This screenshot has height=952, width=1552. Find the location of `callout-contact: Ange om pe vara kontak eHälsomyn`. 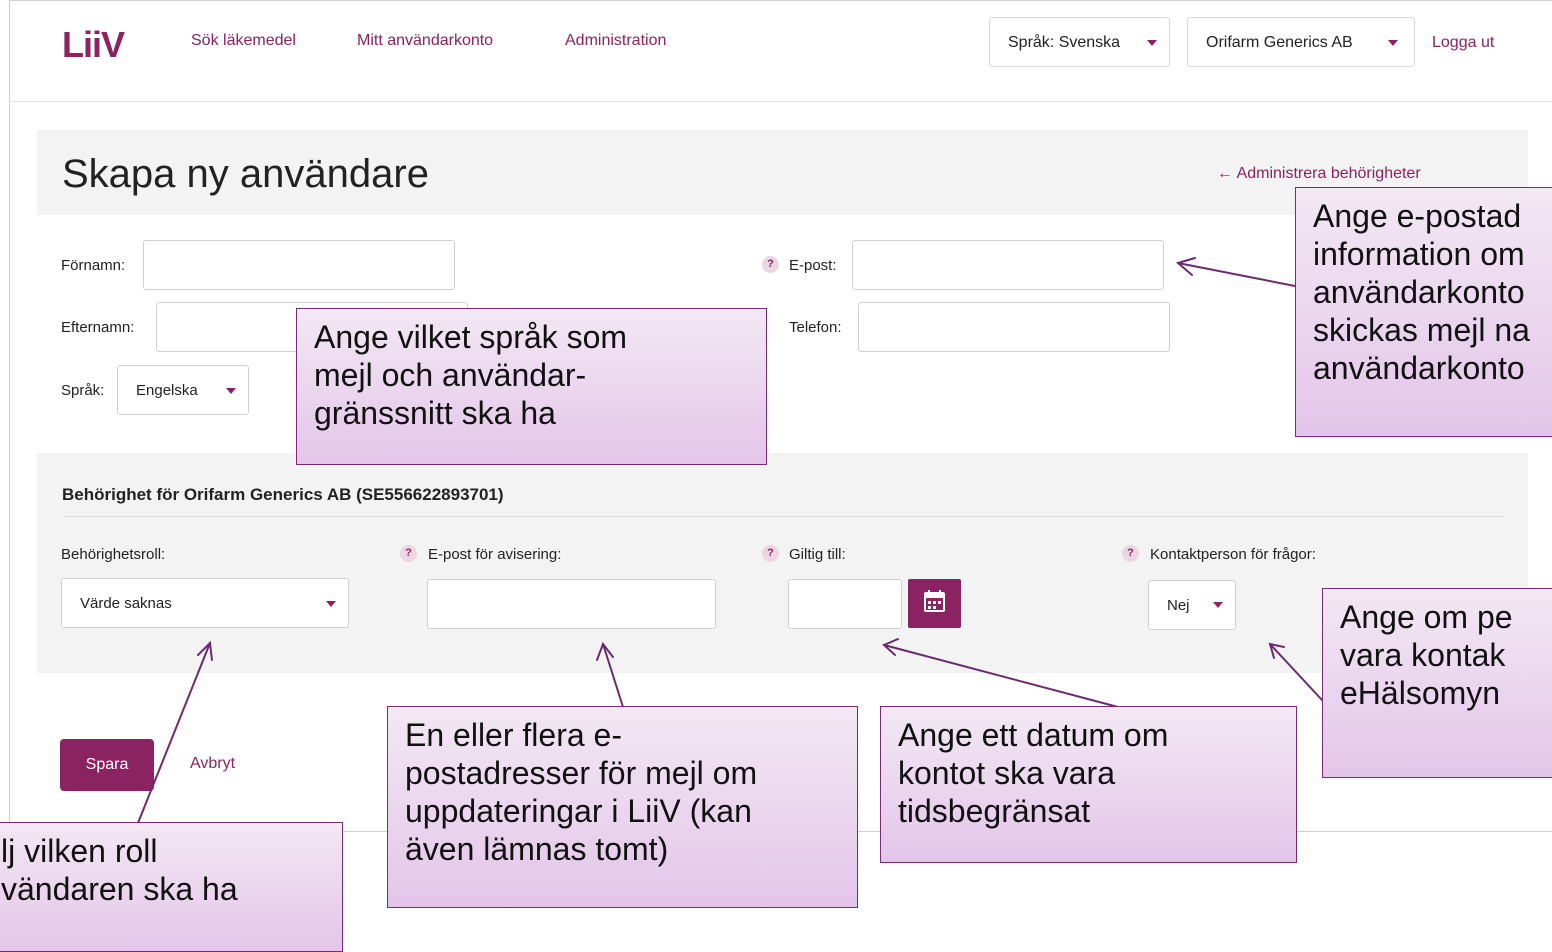

callout-contact: Ange om pe vara kontak eHälsomyn is located at coordinates (1437, 683).